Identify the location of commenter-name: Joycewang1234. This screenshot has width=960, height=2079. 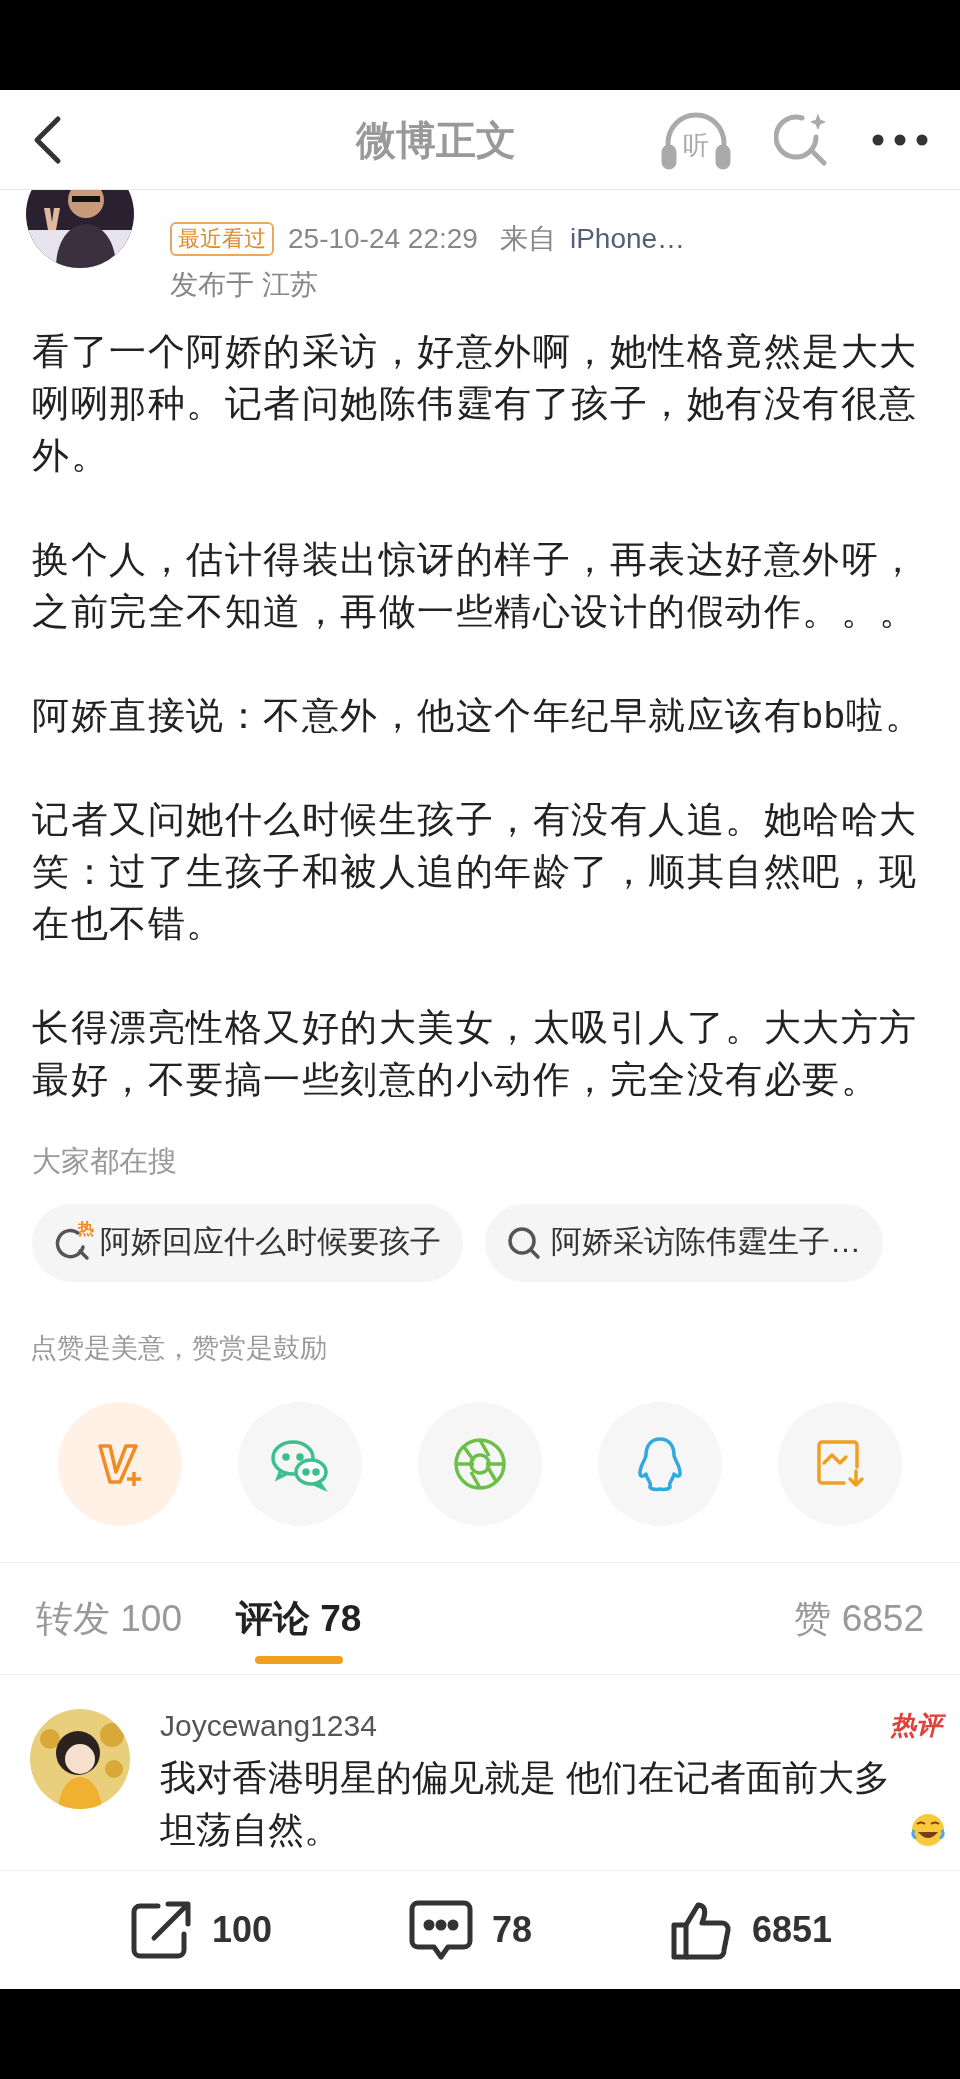
(268, 1725).